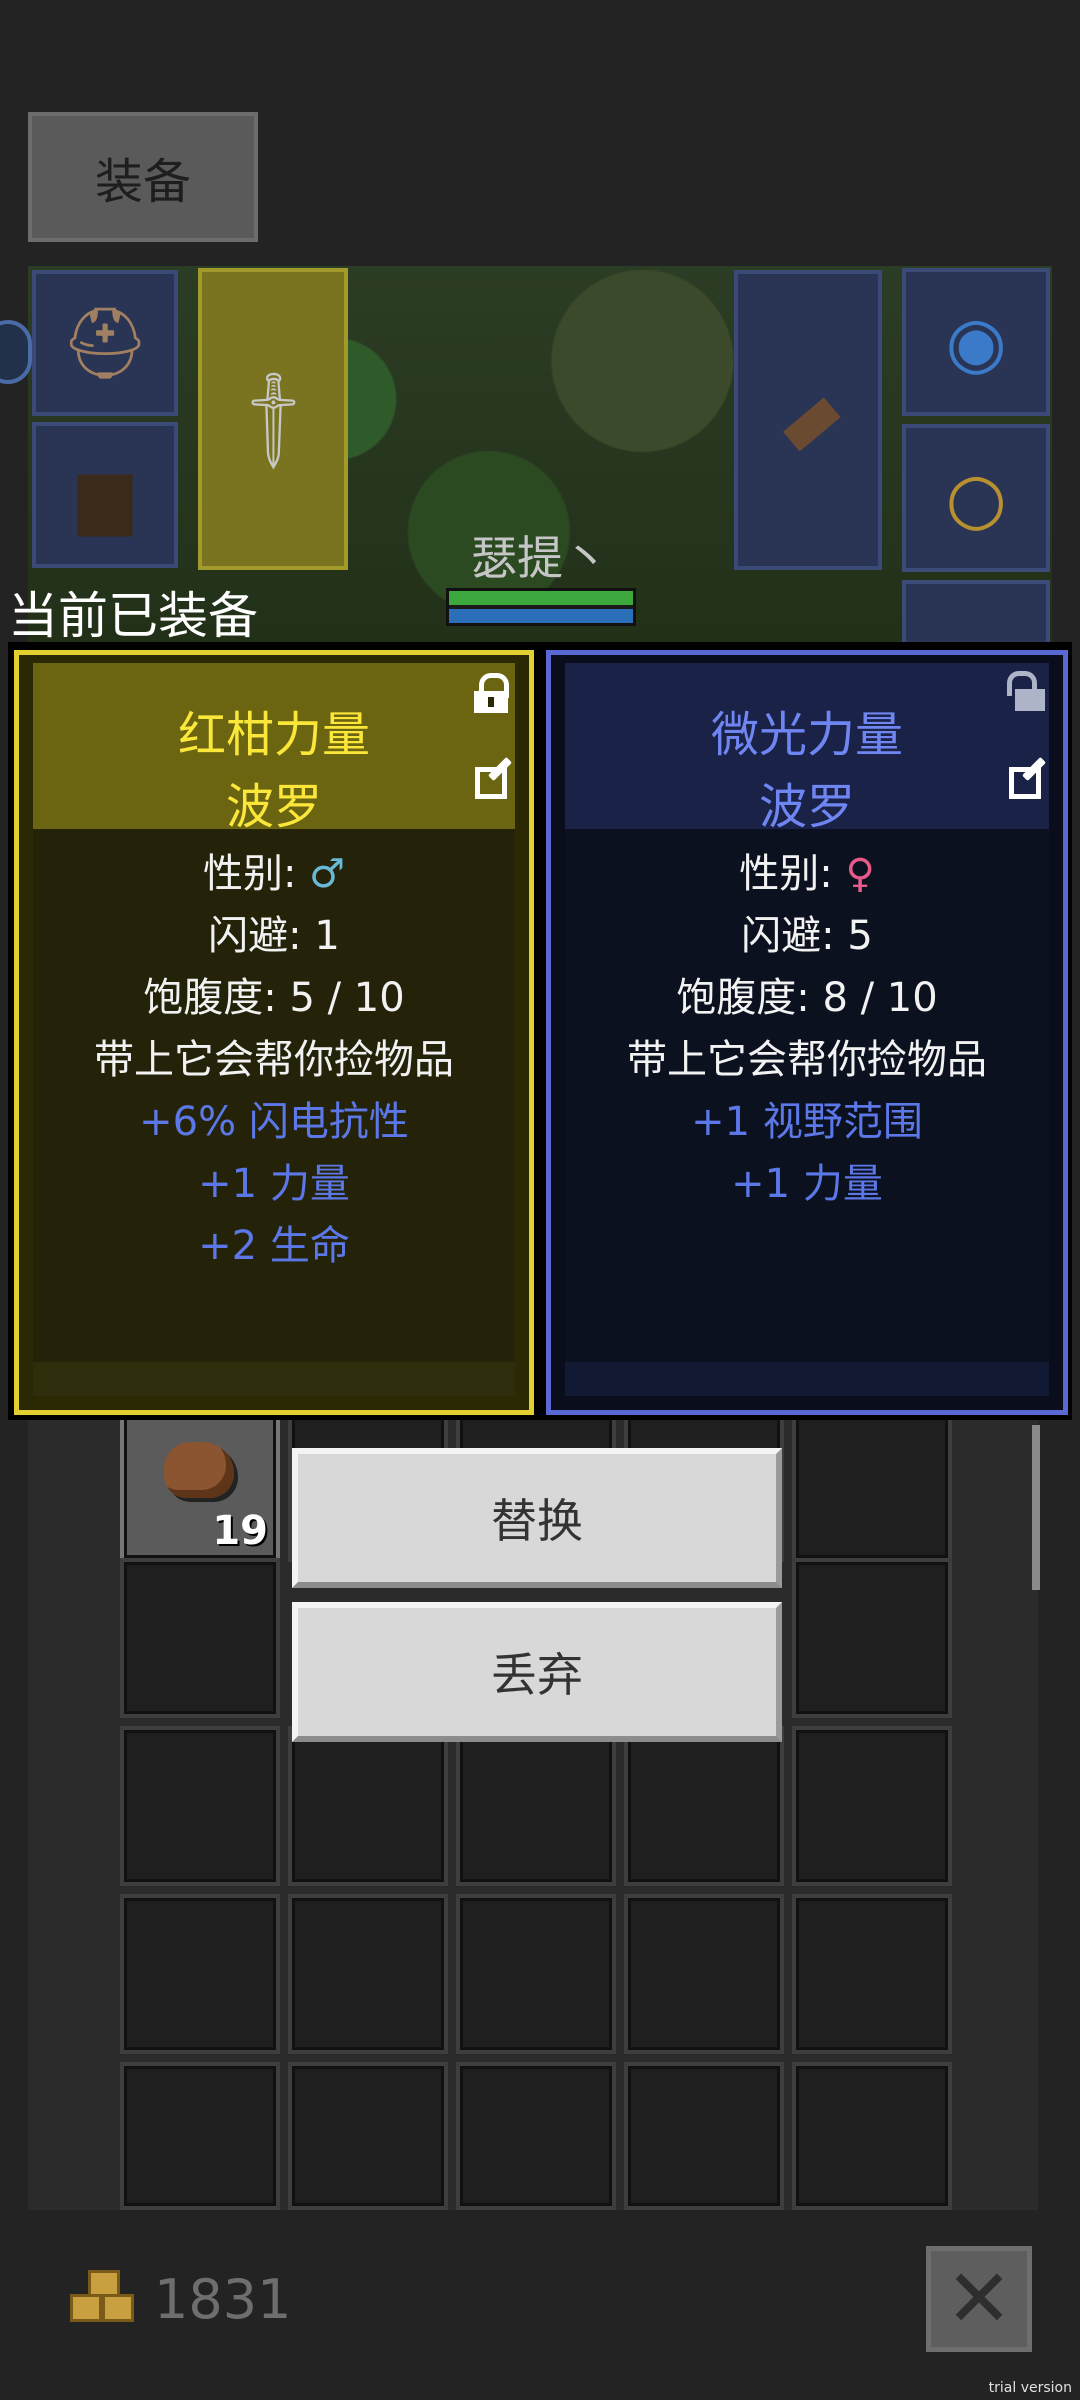 This screenshot has width=1080, height=2400. What do you see at coordinates (540, 558) in the screenshot?
I see `hero-name: 瑟提丶` at bounding box center [540, 558].